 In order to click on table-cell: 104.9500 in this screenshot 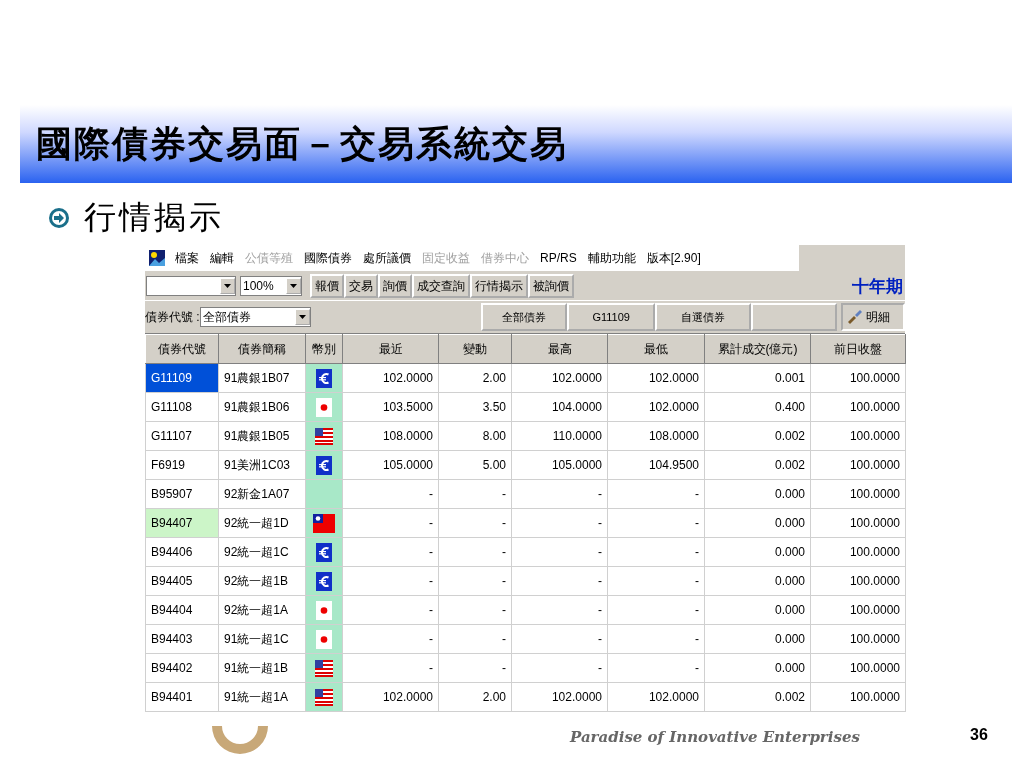, I will do `click(656, 465)`.